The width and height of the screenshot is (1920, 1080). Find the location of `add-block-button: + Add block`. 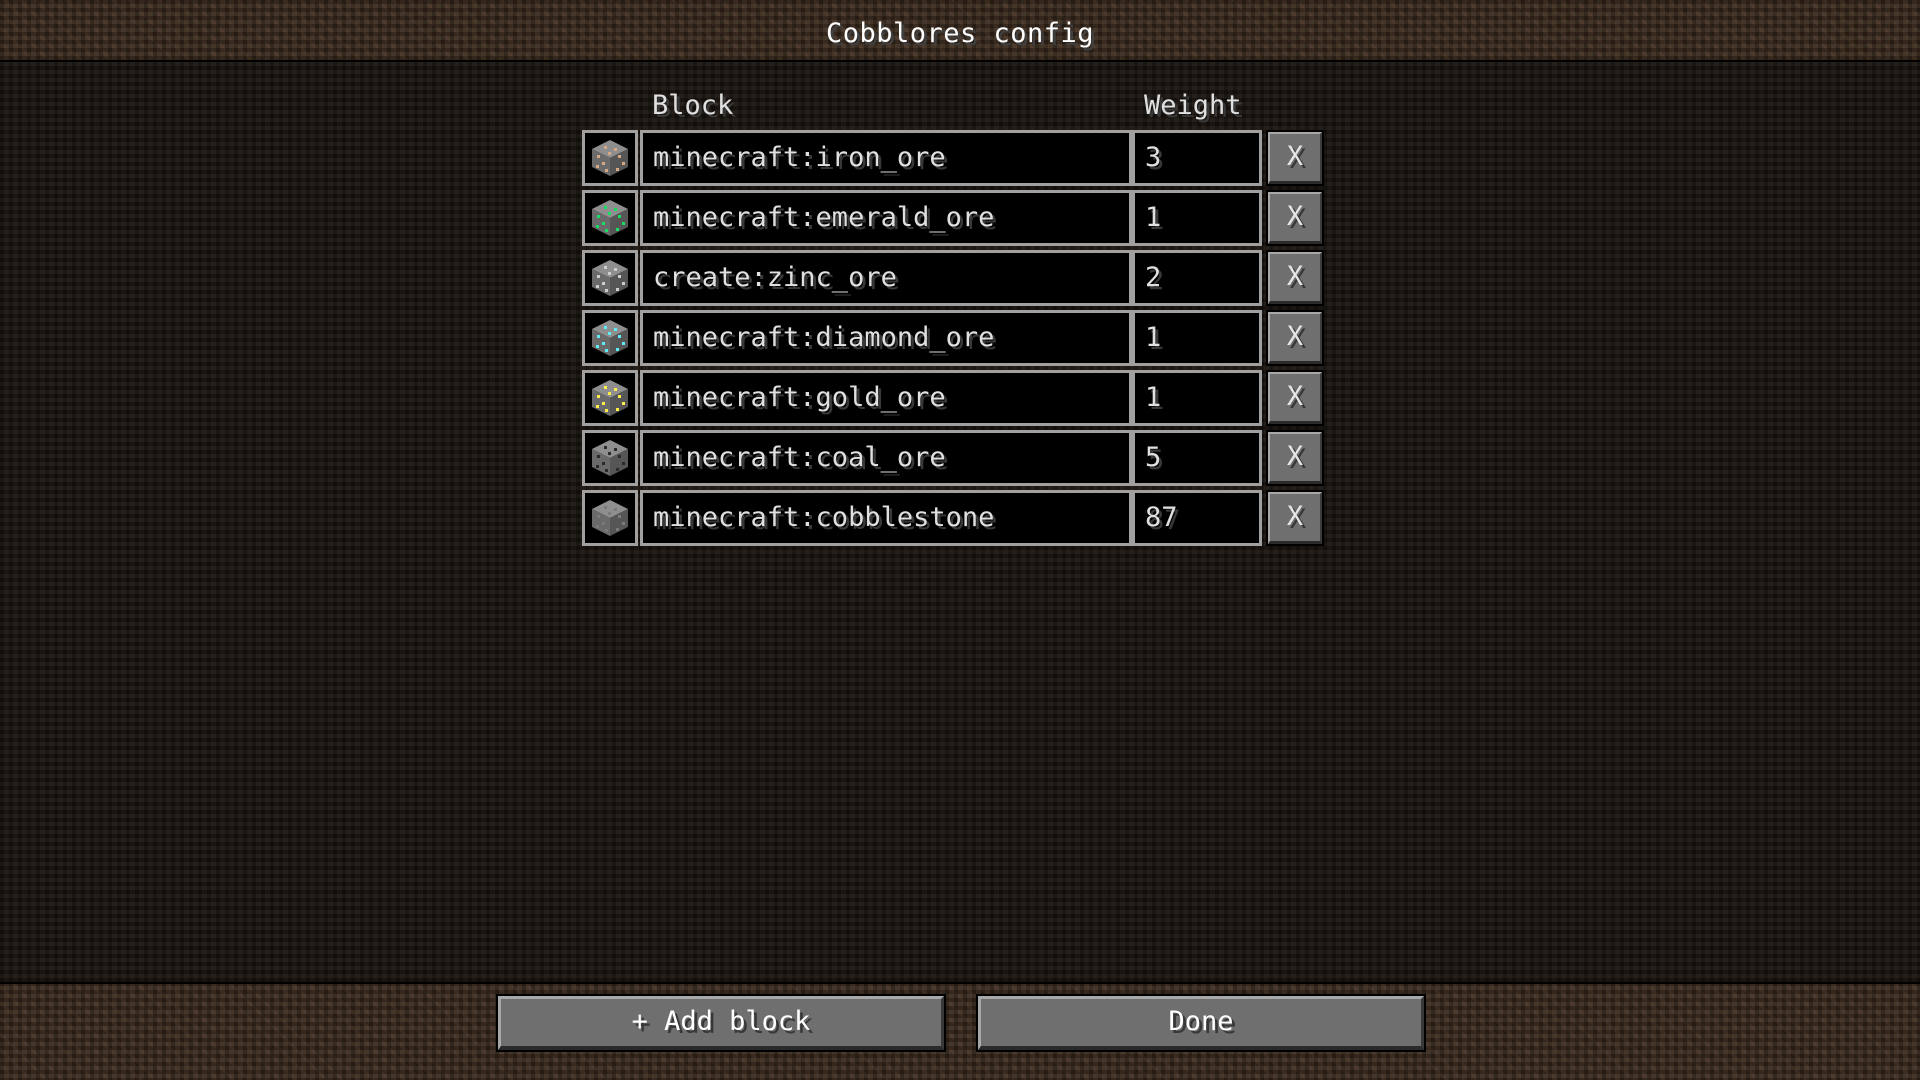

add-block-button: + Add block is located at coordinates (721, 1023).